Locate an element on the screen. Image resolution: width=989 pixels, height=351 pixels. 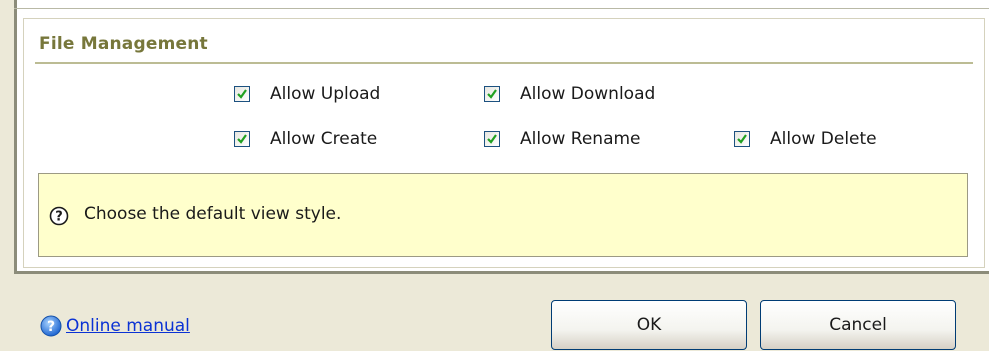
allow-download-checkbox is located at coordinates (492, 94).